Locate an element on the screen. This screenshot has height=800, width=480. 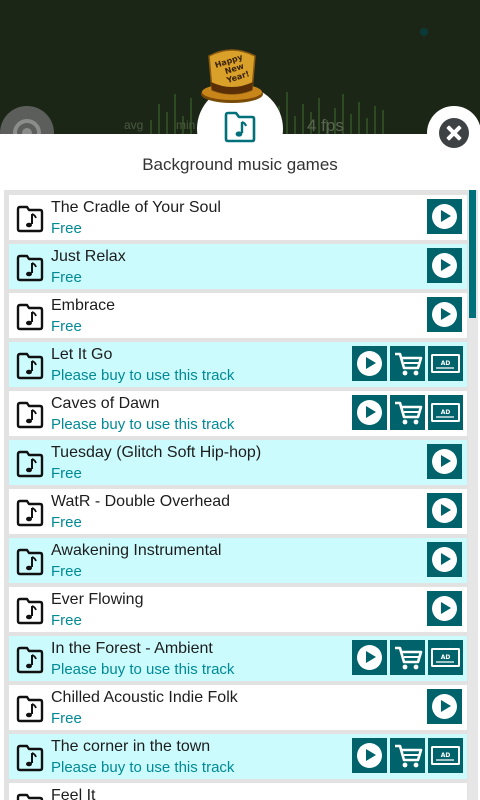
track-name: WatR - Double Overhead is located at coordinates (141, 501).